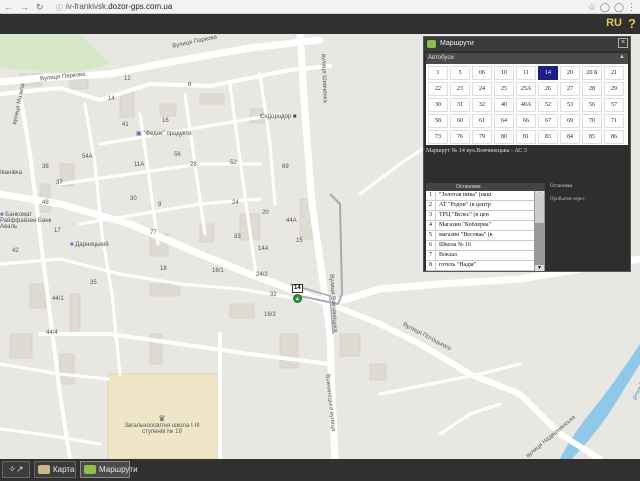 The height and width of the screenshot is (481, 640). I want to click on route-button: 64, so click(504, 121).